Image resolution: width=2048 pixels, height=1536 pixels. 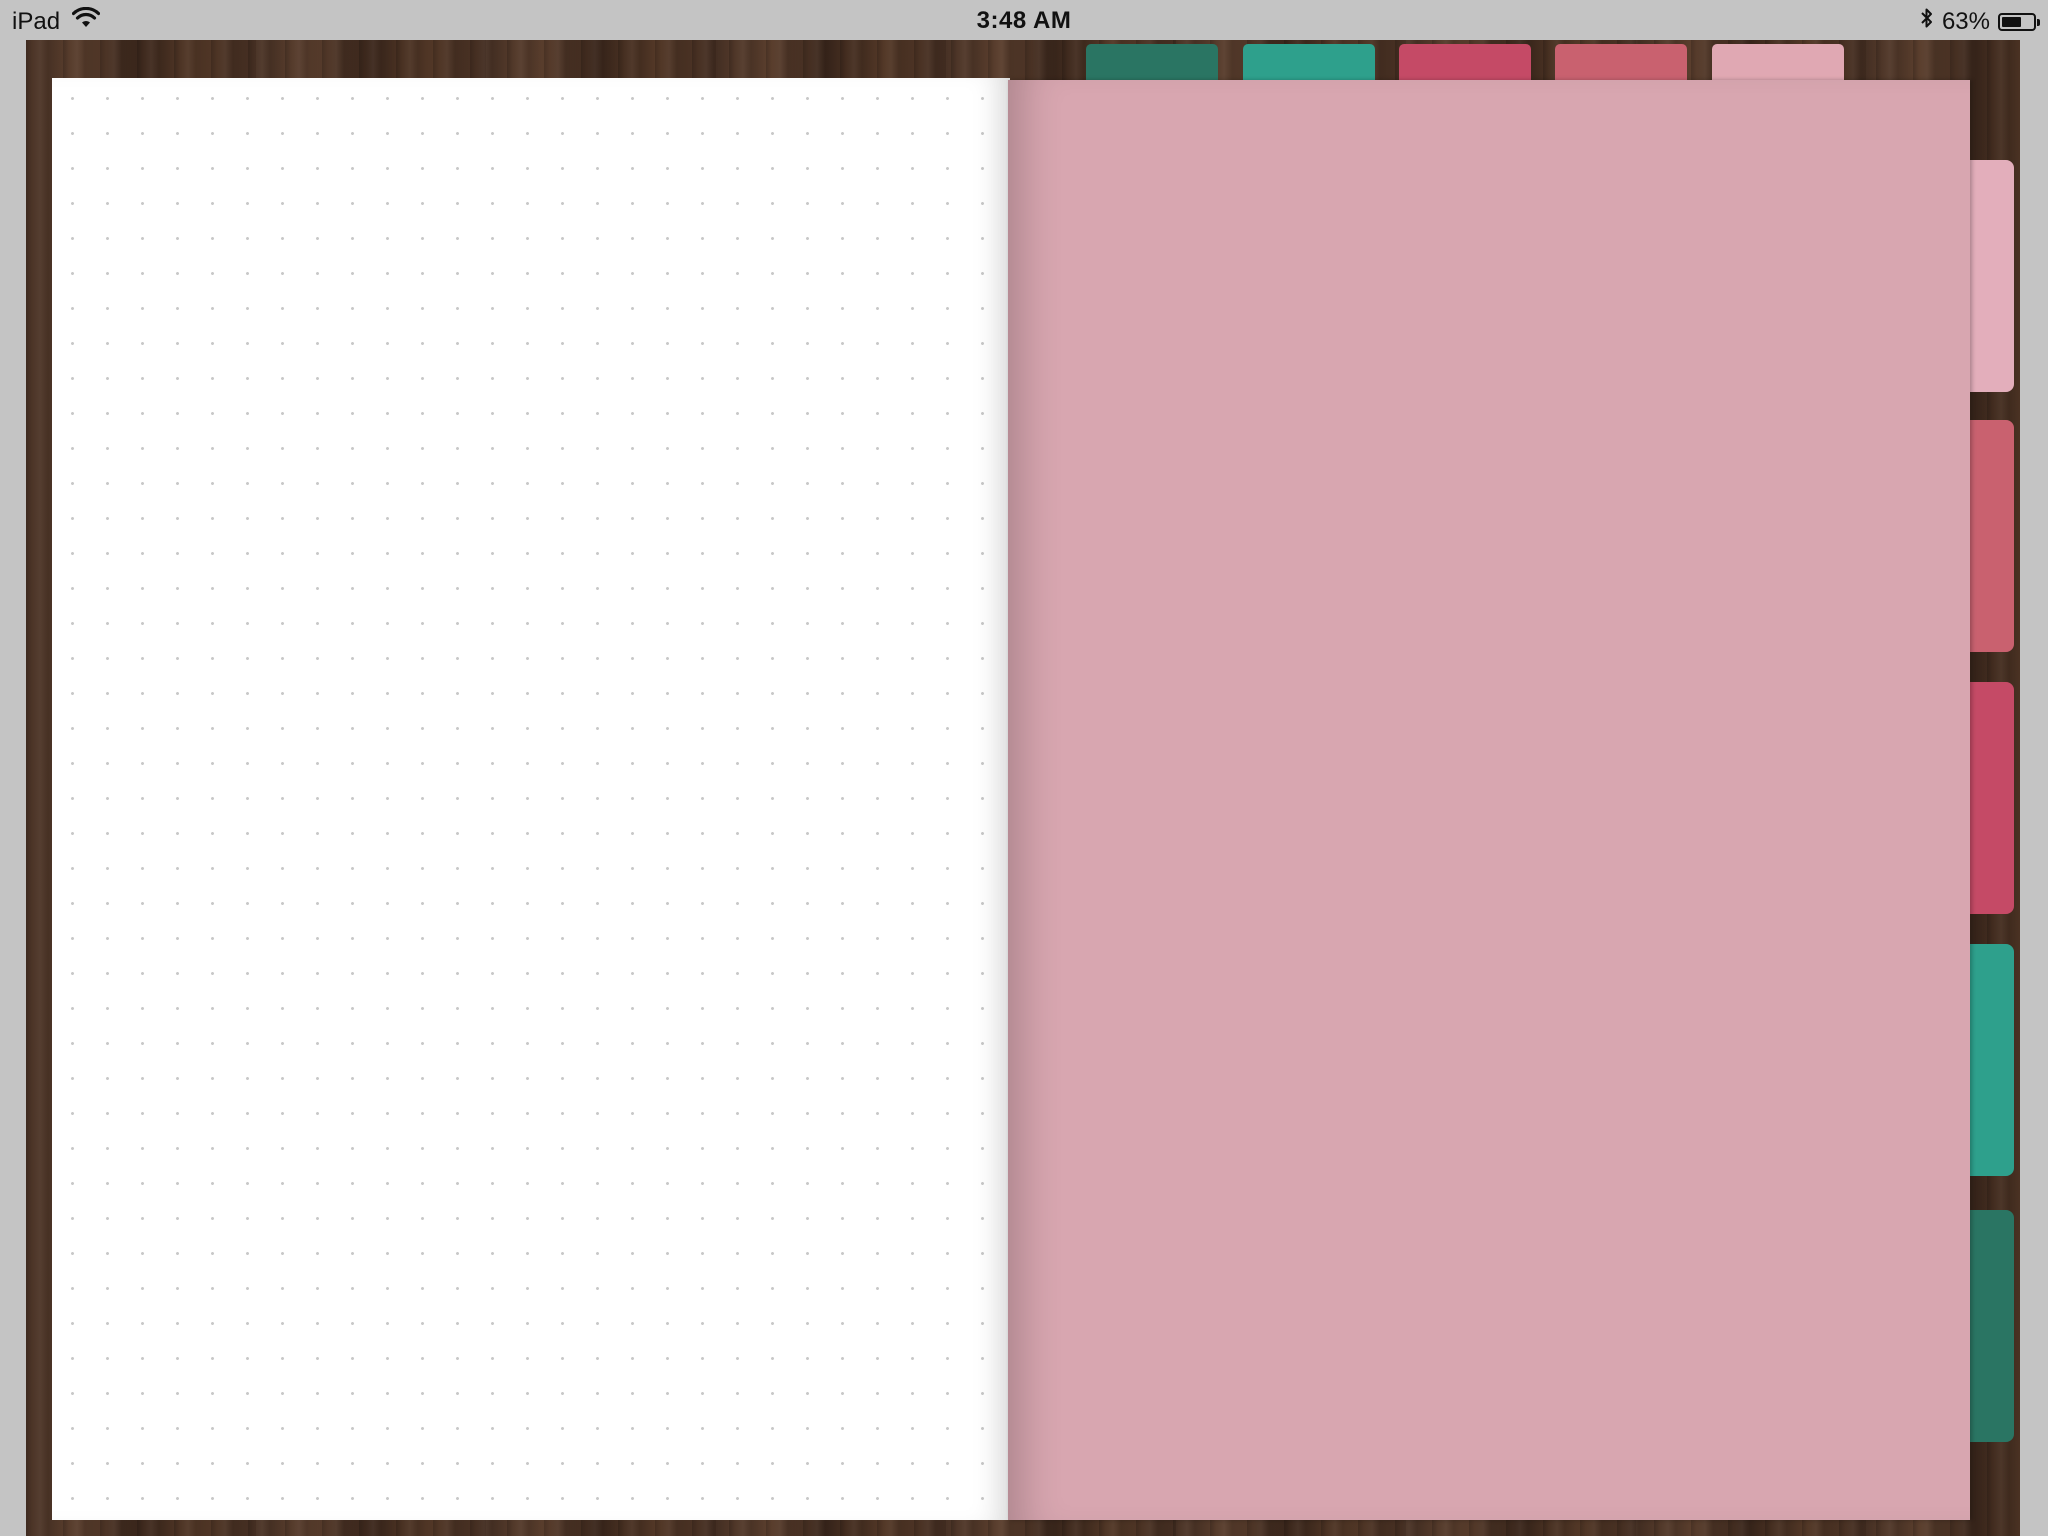 What do you see at coordinates (1965, 21) in the screenshot?
I see `battery-percent: 63%` at bounding box center [1965, 21].